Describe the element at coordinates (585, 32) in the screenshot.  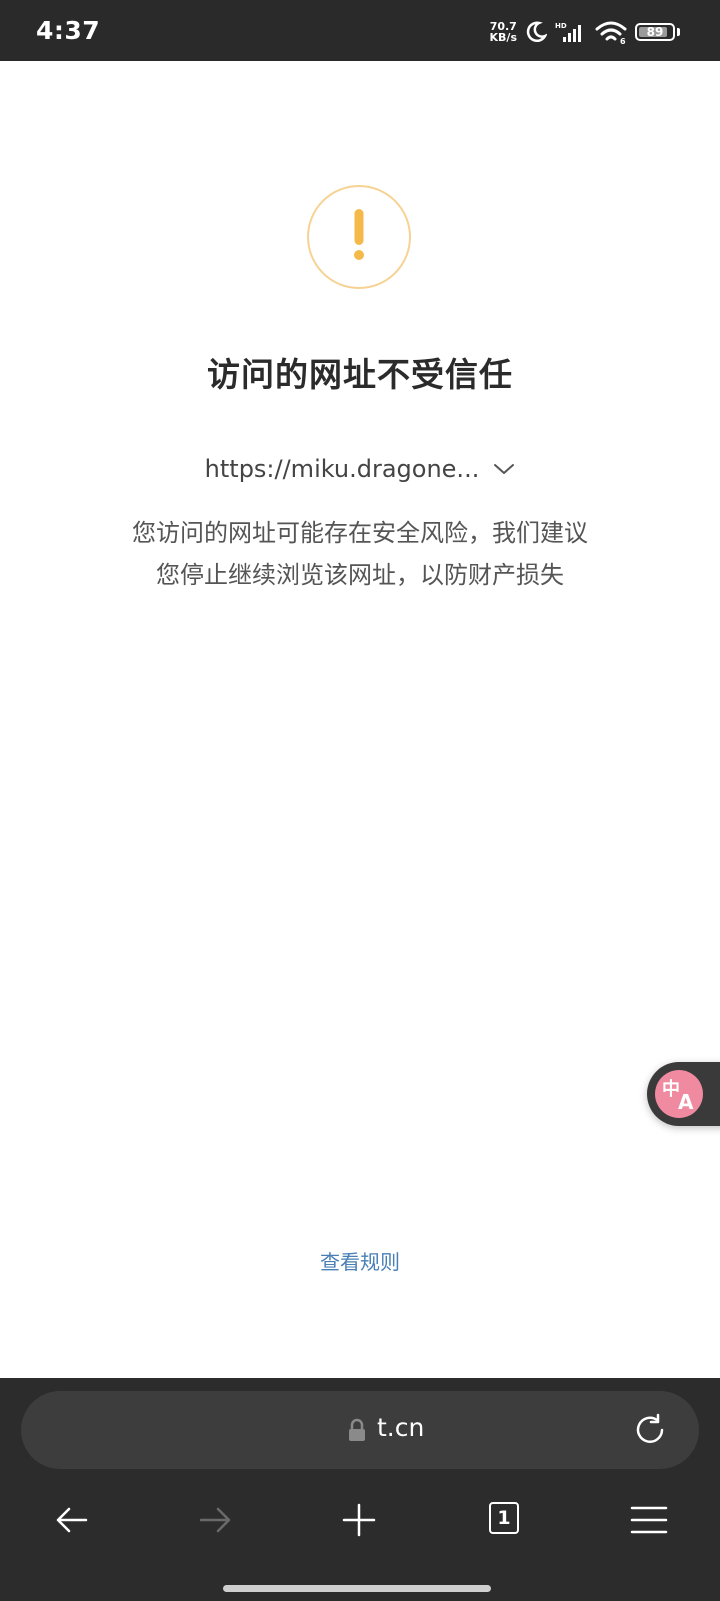
I see `status-icons: 70.7 KB/s HD 6 89` at that location.